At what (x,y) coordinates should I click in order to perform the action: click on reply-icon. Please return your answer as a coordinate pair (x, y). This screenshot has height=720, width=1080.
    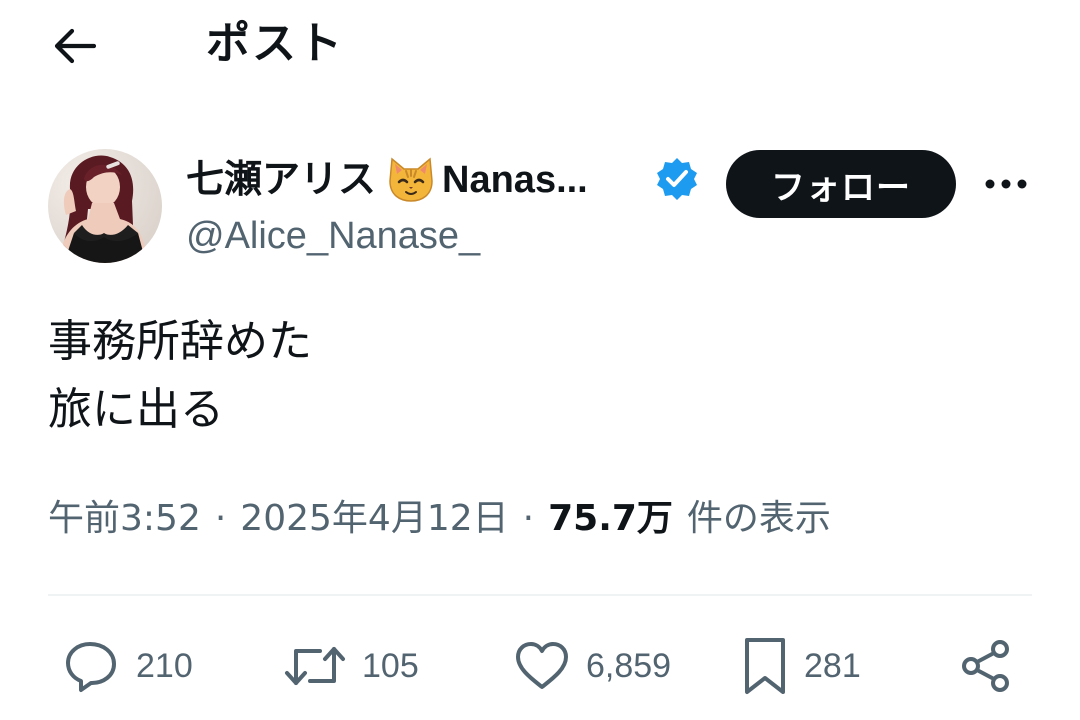
    Looking at the image, I should click on (91, 667).